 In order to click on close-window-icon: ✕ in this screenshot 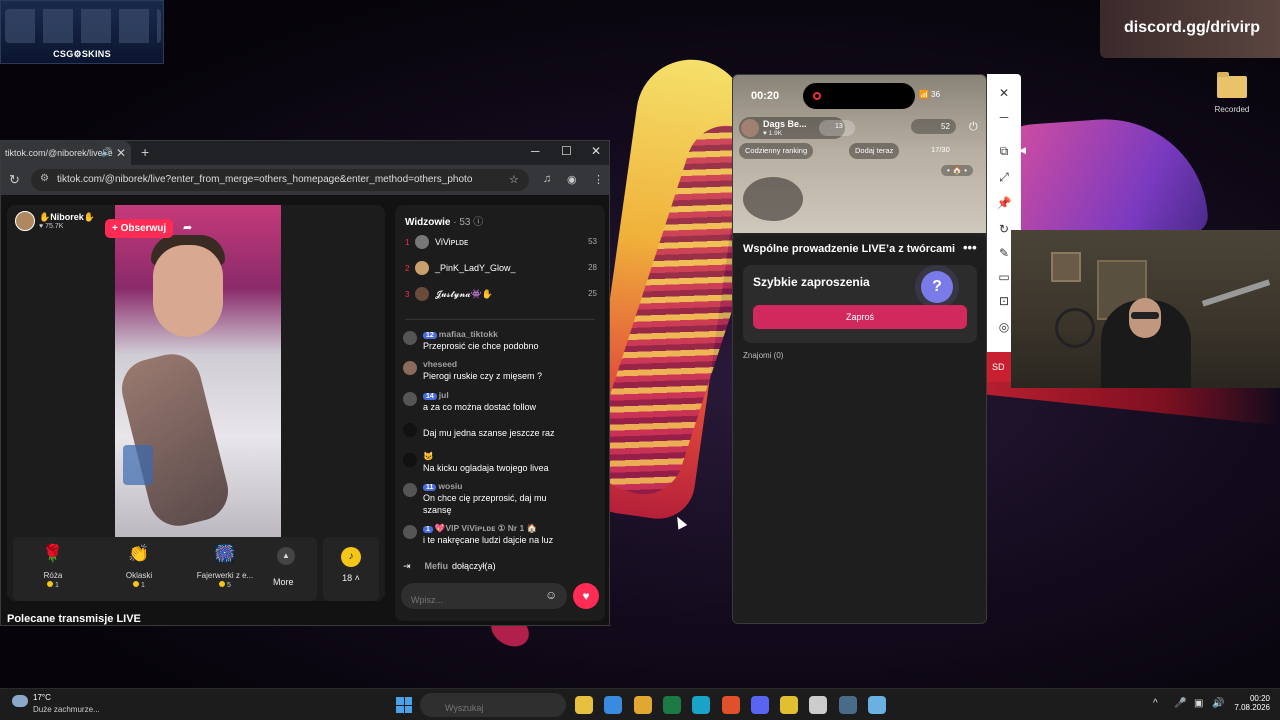, I will do `click(596, 151)`.